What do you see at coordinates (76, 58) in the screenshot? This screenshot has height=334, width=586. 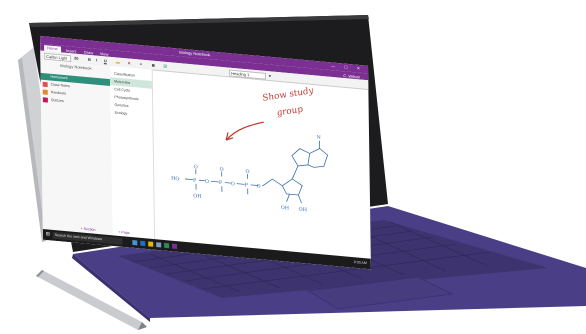 I see `font-size-select: 20` at bounding box center [76, 58].